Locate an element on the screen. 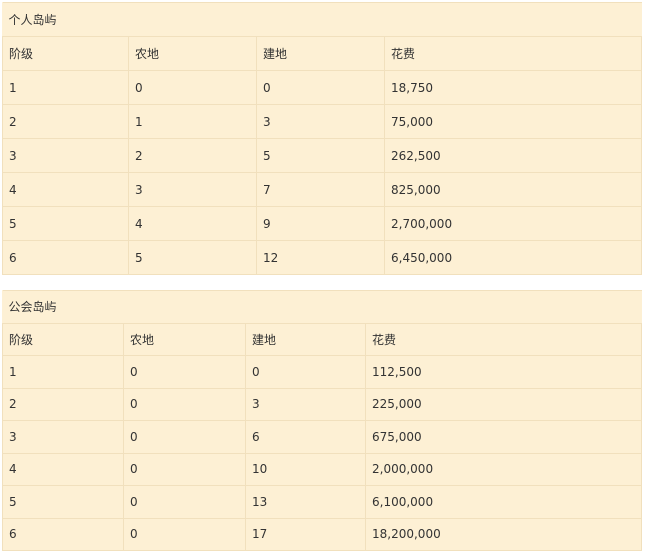 The image size is (645, 555). table-row: 4 0 10 2,000,000 is located at coordinates (322, 469).